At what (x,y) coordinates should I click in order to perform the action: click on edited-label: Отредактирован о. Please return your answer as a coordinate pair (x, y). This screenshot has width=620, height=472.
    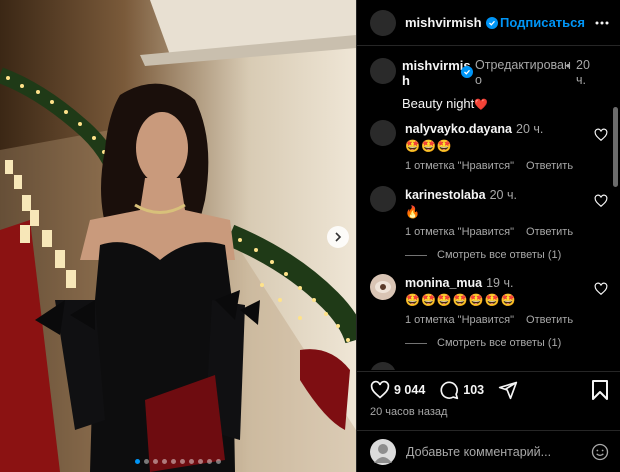
    Looking at the image, I should click on (523, 73).